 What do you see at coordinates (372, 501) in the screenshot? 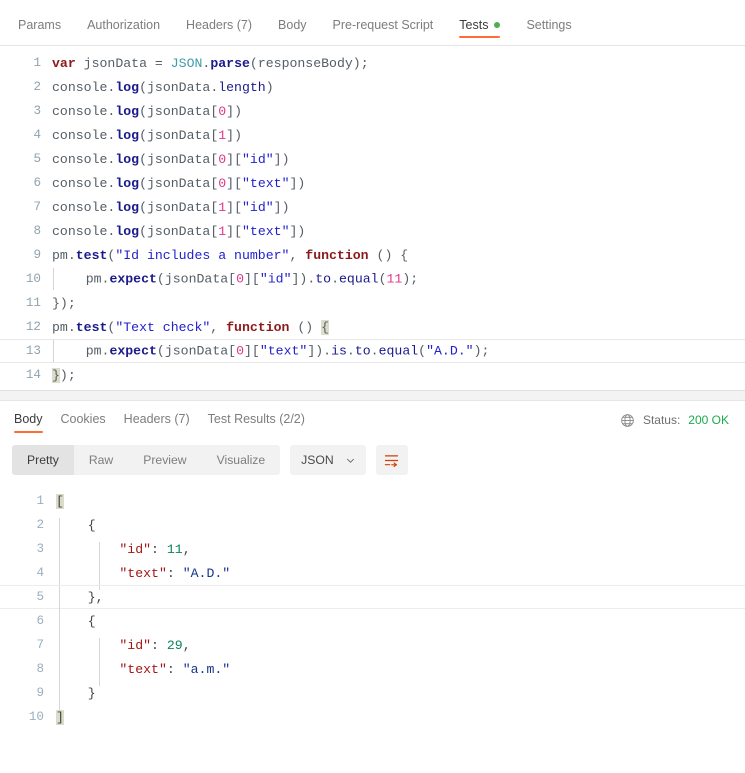
I see `json-line: 1[` at bounding box center [372, 501].